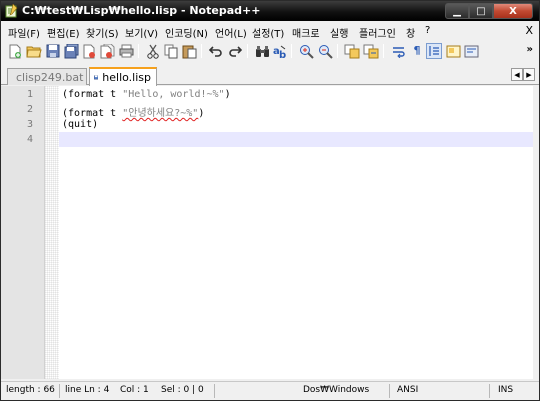  I want to click on string-literal: "안녕하세요?~%", so click(160, 113).